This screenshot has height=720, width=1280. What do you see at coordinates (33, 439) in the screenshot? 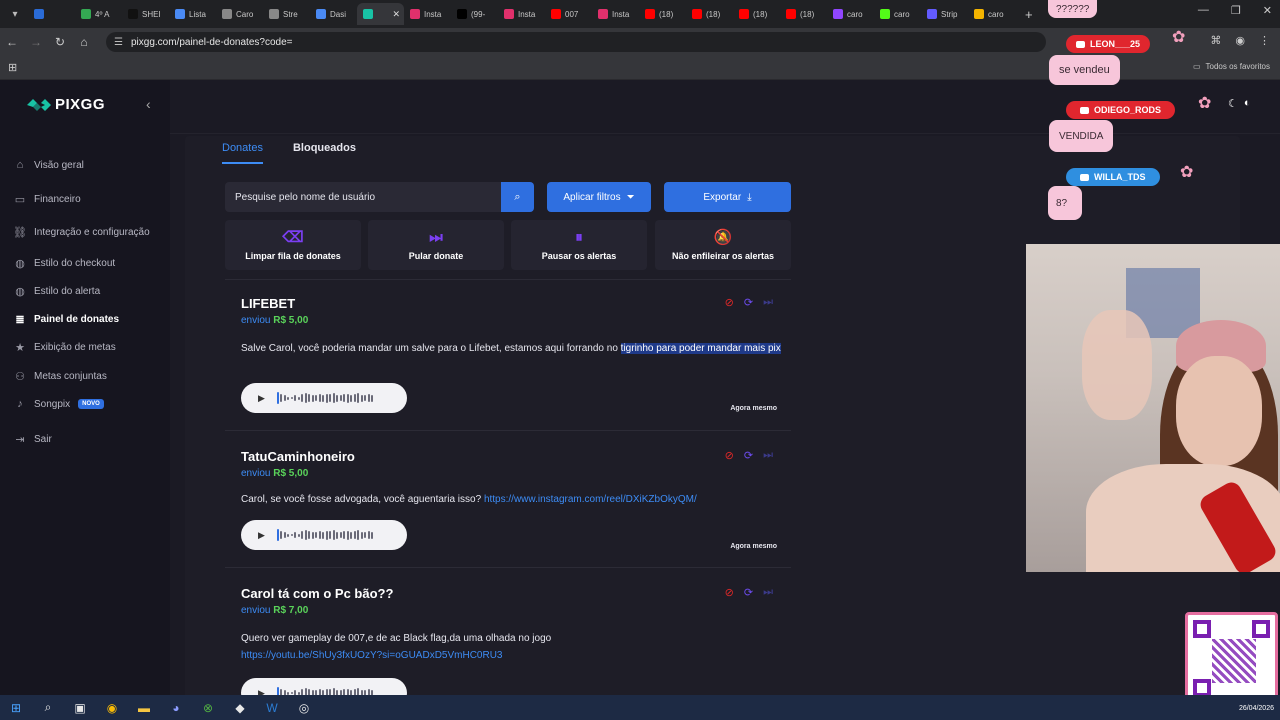
I see `sidebar-item: ⇥ Sair` at bounding box center [33, 439].